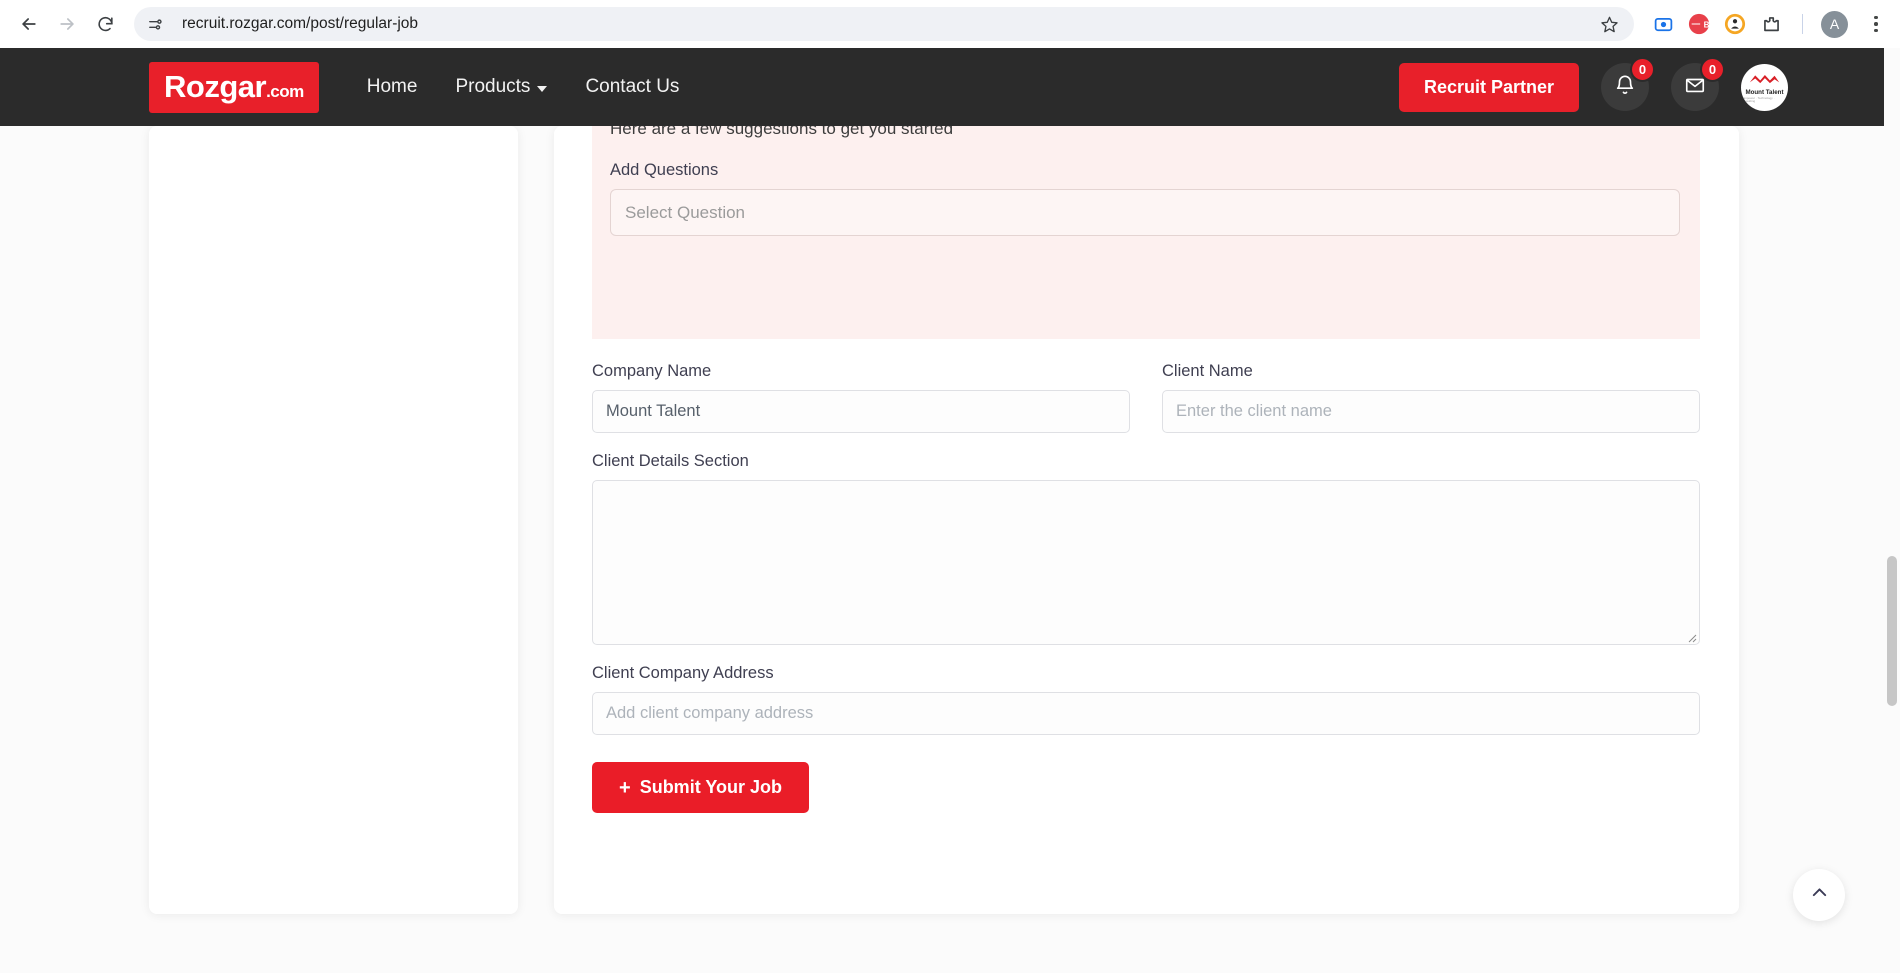 The height and width of the screenshot is (973, 1900). Describe the element at coordinates (1892, 510) in the screenshot. I see `page-scrollbar` at that location.